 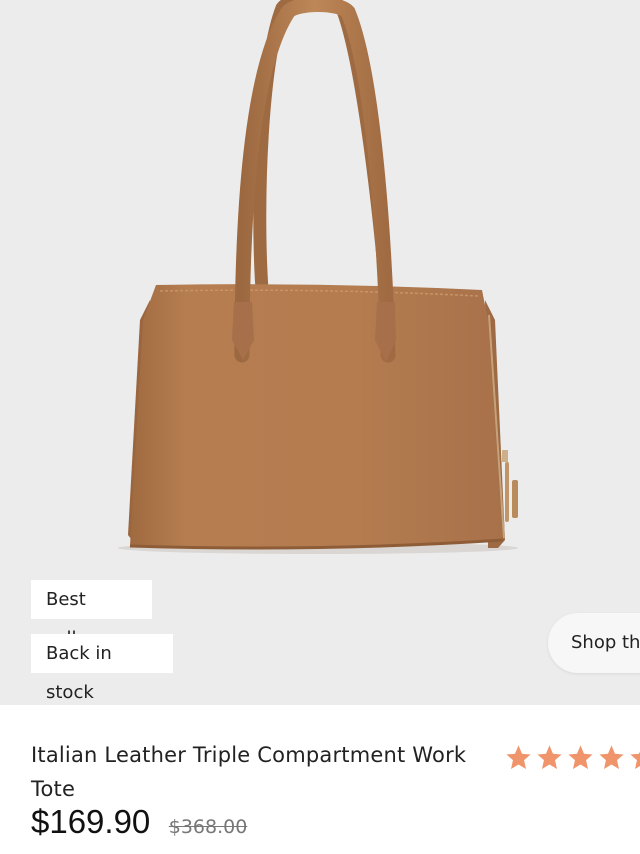 What do you see at coordinates (208, 827) in the screenshot?
I see `original-price: $368.00` at bounding box center [208, 827].